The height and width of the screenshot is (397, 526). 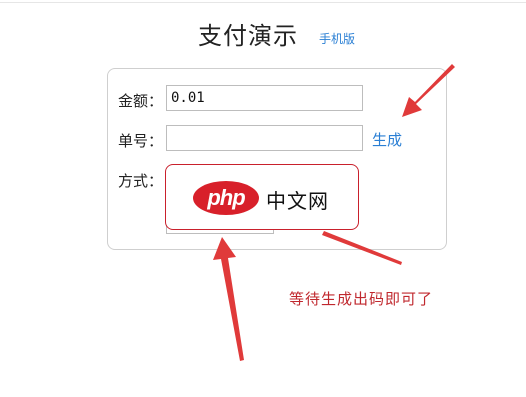 What do you see at coordinates (428, 90) in the screenshot?
I see `arrow-to-generate-icon` at bounding box center [428, 90].